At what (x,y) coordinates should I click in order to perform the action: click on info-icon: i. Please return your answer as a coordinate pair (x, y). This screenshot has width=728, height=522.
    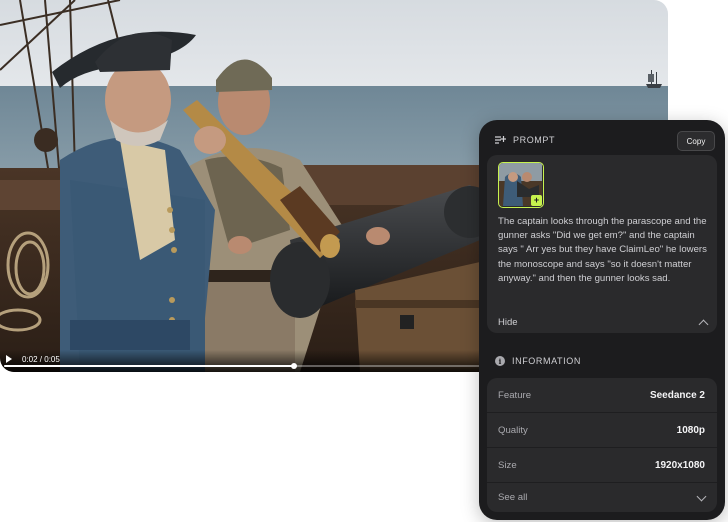
    Looking at the image, I should click on (500, 361).